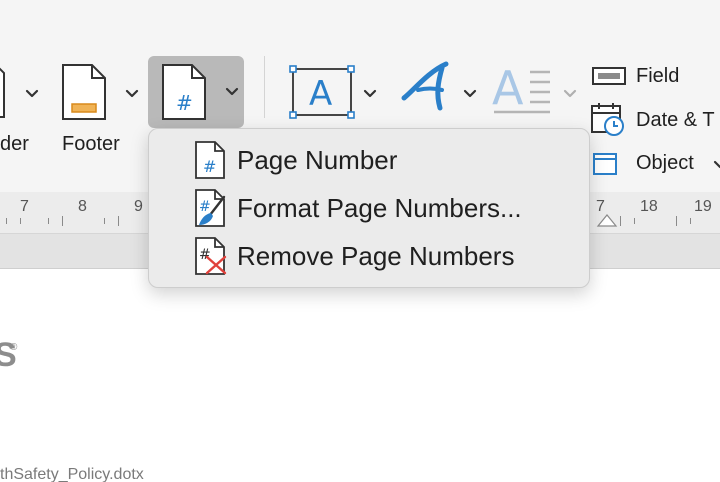 The width and height of the screenshot is (720, 482). I want to click on drop-cap-button: A, so click(535, 92).